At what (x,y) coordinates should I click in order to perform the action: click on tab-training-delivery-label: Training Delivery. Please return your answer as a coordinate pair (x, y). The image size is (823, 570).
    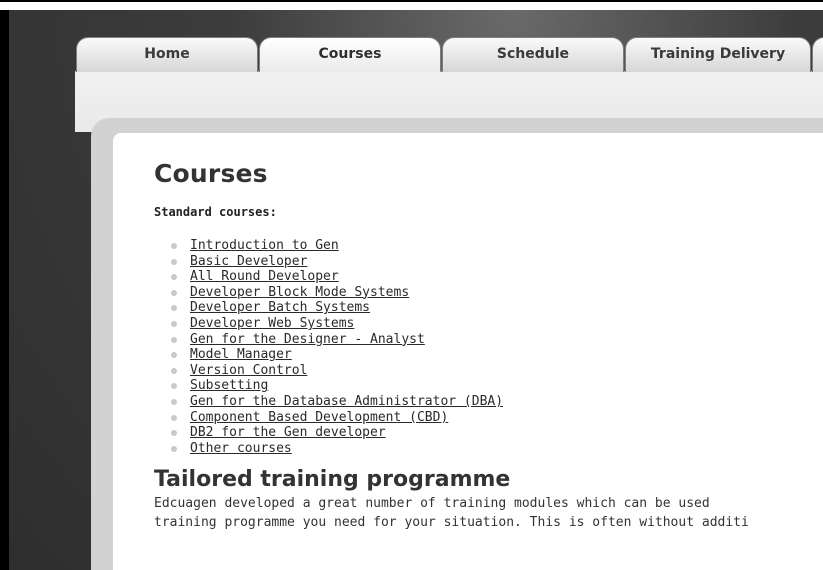
    Looking at the image, I should click on (718, 54).